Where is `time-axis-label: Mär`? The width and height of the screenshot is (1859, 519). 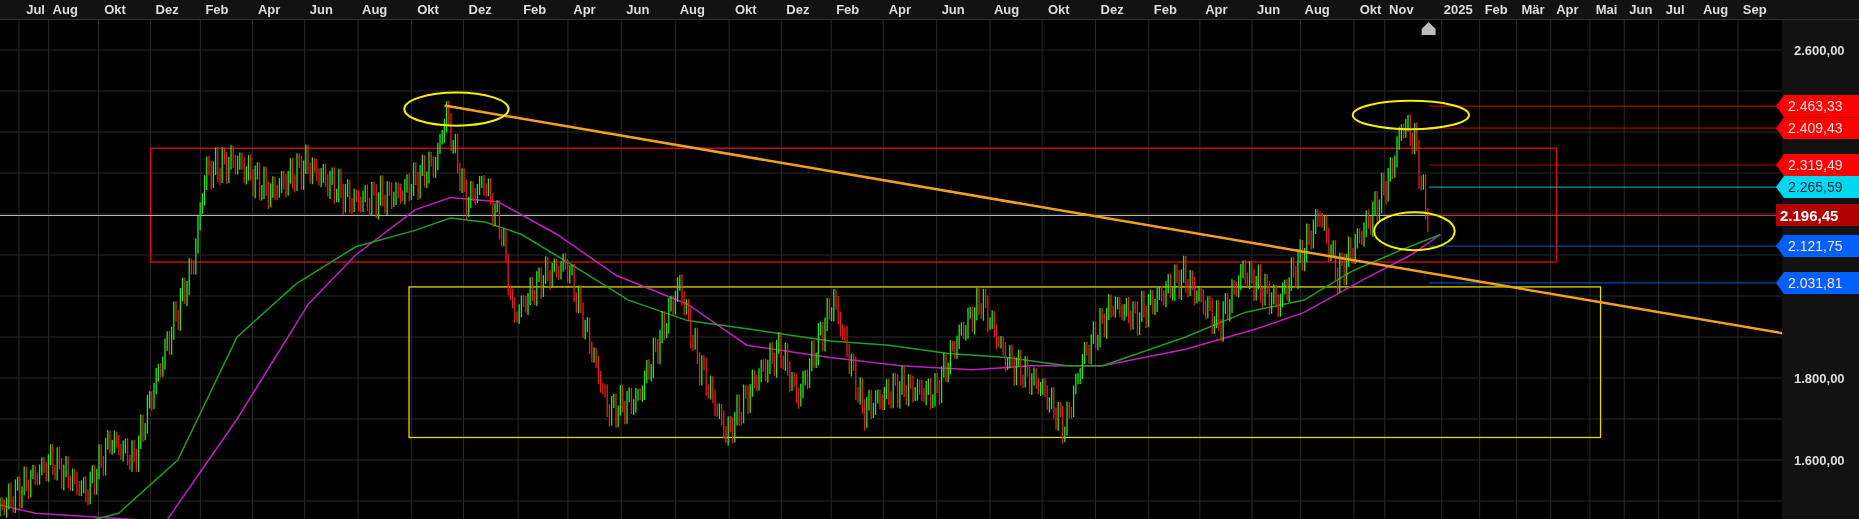 time-axis-label: Mär is located at coordinates (1533, 9).